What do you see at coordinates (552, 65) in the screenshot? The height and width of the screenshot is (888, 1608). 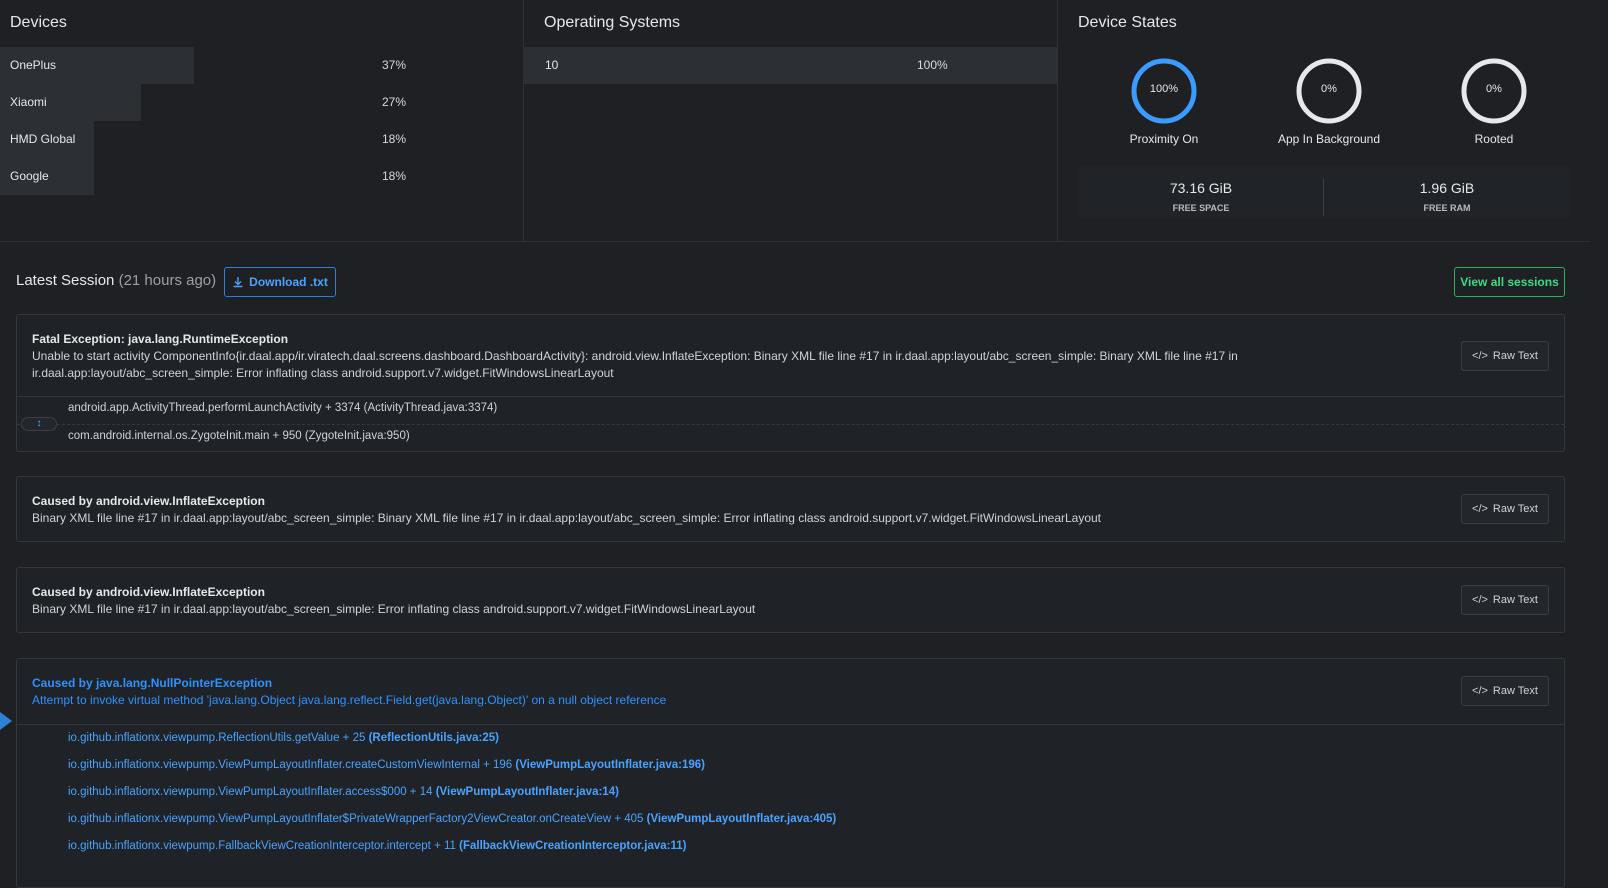 I see `os-name: 10` at bounding box center [552, 65].